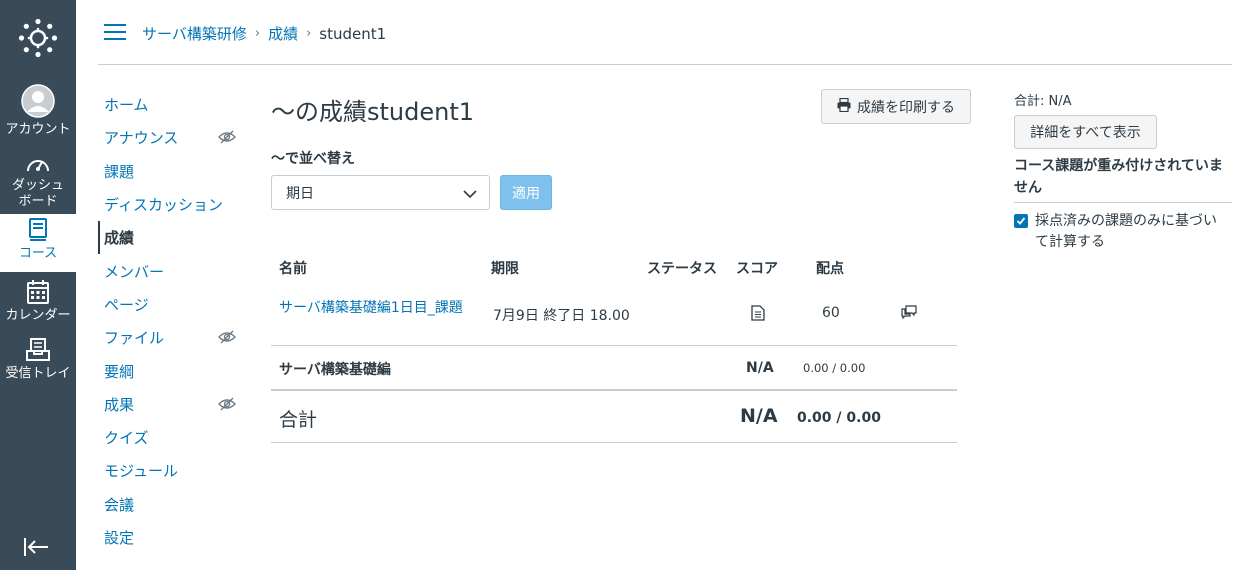 The width and height of the screenshot is (1253, 570). What do you see at coordinates (141, 138) in the screenshot?
I see `course-nav-item-label: アナウンス` at bounding box center [141, 138].